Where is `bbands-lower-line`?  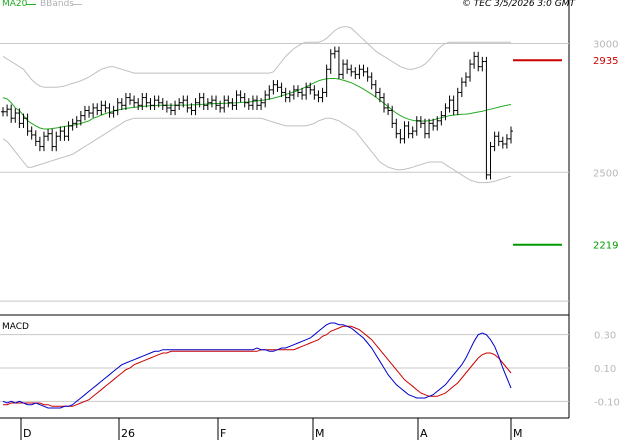 bbands-lower-line is located at coordinates (257, 150).